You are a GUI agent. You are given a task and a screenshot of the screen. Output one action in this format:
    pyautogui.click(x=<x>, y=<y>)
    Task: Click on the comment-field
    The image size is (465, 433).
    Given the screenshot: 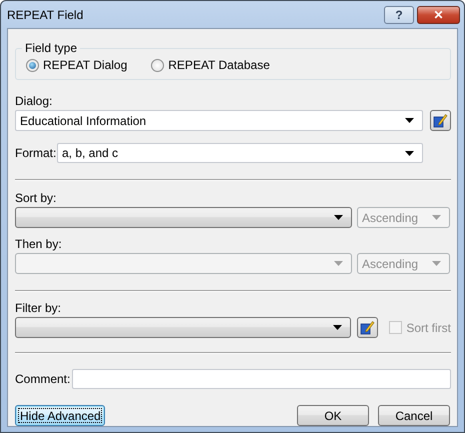 What is the action you would take?
    pyautogui.click(x=261, y=379)
    